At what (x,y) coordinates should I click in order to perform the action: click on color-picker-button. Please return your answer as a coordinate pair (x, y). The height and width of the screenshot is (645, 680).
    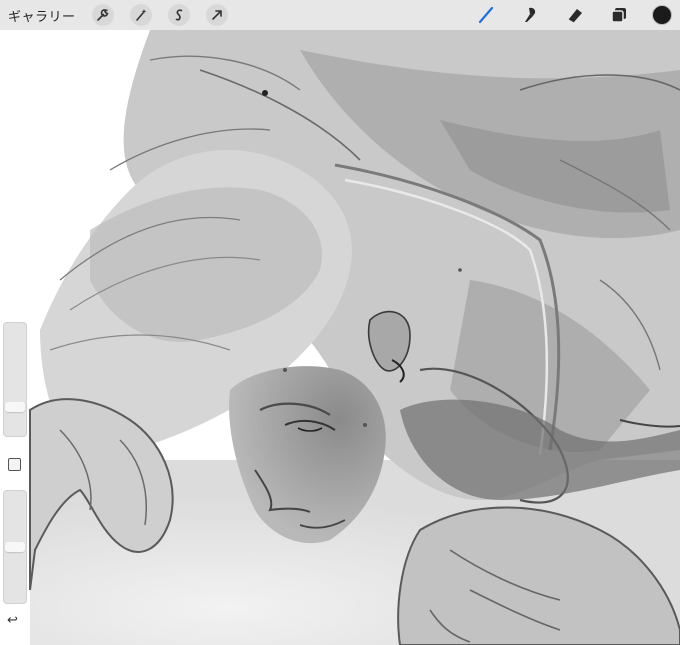
    Looking at the image, I should click on (662, 15).